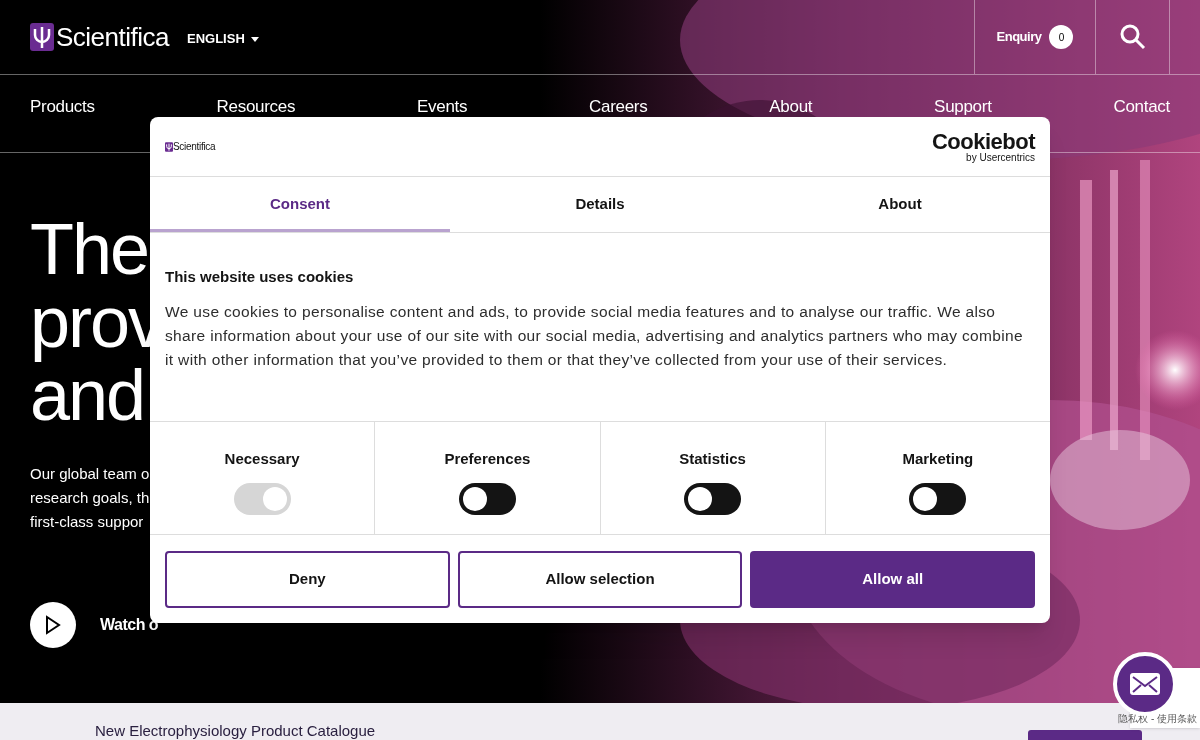  I want to click on search-button, so click(1132, 37).